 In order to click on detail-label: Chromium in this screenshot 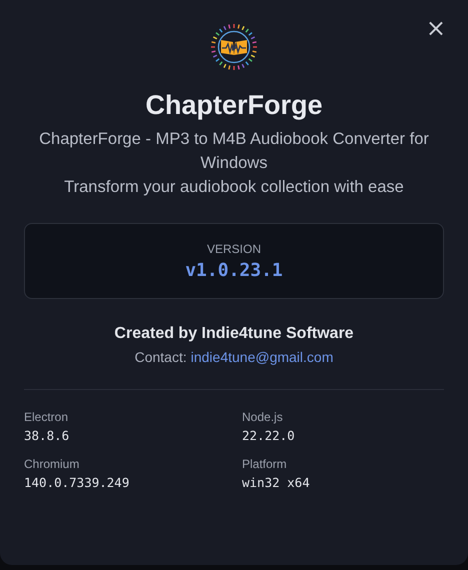, I will do `click(52, 464)`.